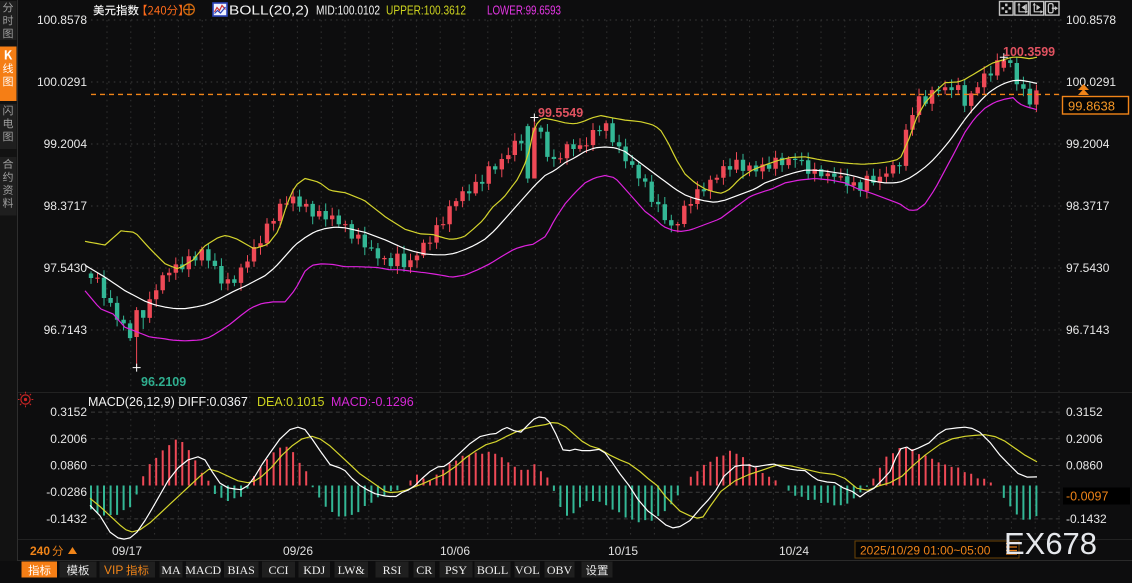  I want to click on svg-text: DEA:0.1015, so click(290, 402).